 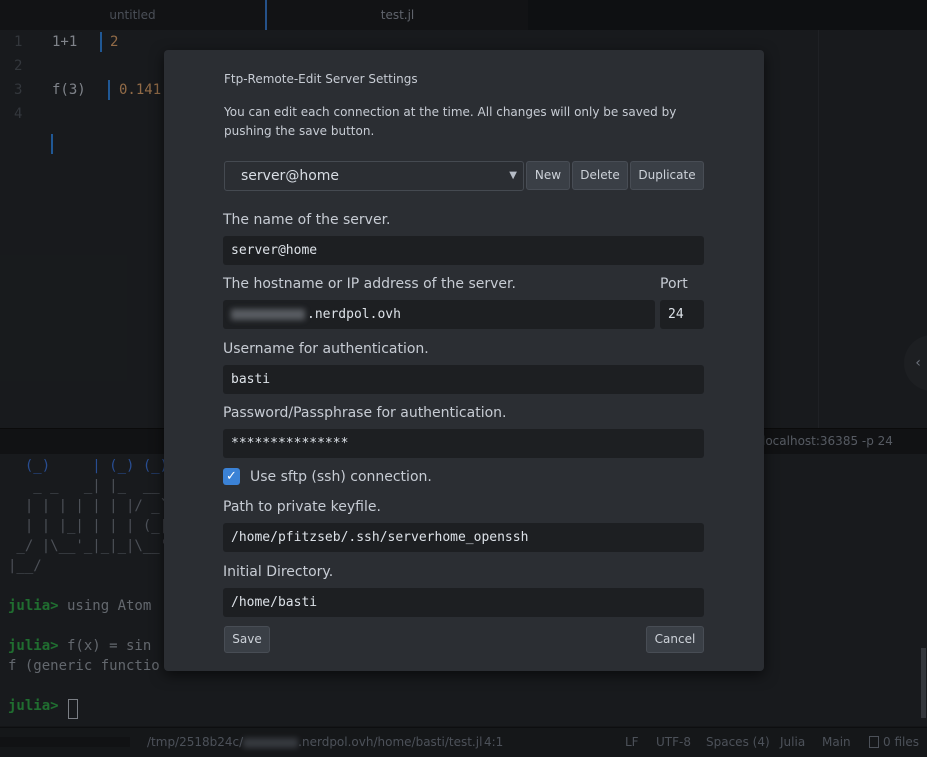 I want to click on sftp-checkbox-label: Use sftp (ssh) connection., so click(x=341, y=477).